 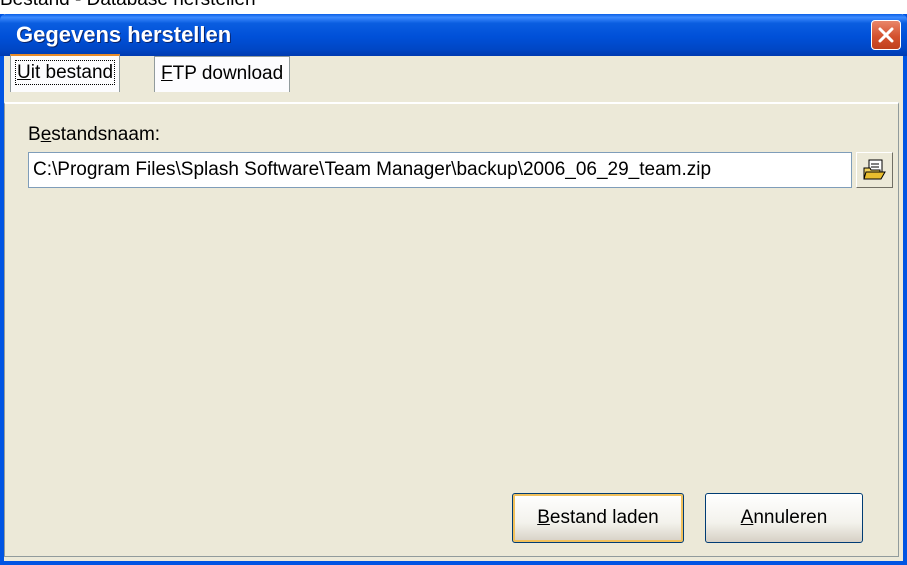 What do you see at coordinates (128, 4) in the screenshot?
I see `background-menu-caption: Bestand - Database herstellen` at bounding box center [128, 4].